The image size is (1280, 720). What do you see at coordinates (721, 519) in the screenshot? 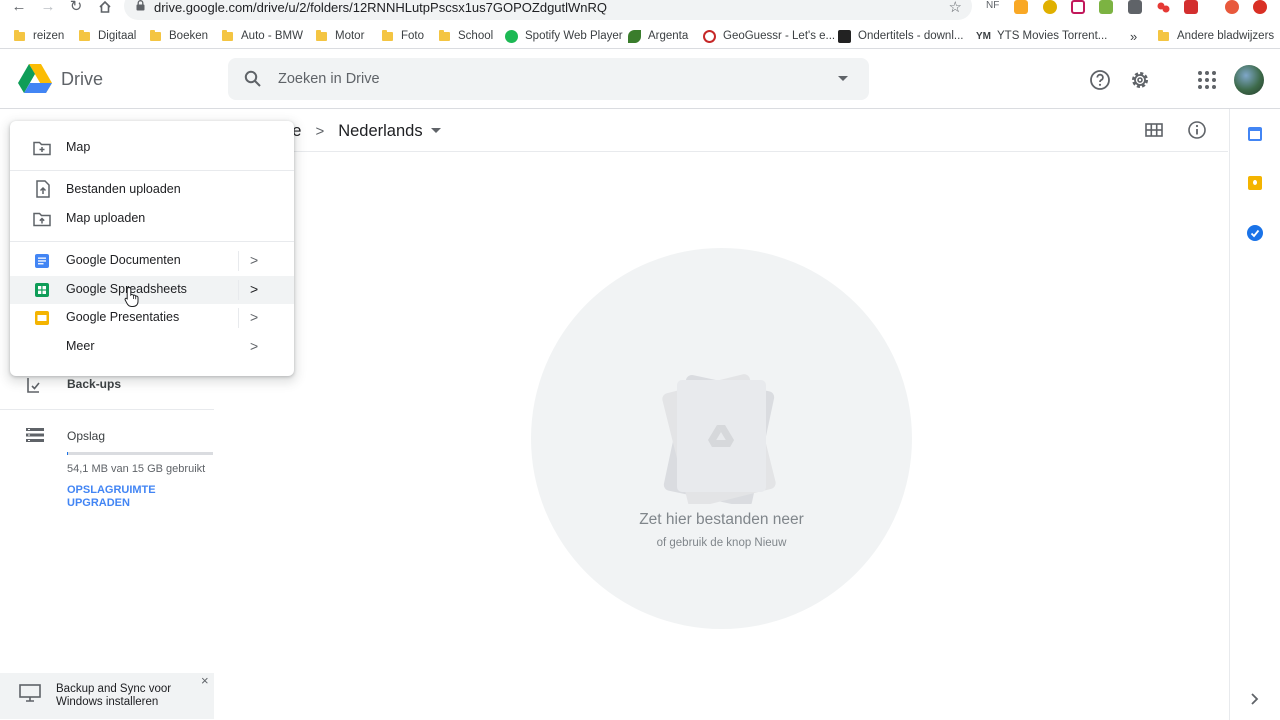
I see `empty-state-title: Zet hier bestanden neer` at bounding box center [721, 519].